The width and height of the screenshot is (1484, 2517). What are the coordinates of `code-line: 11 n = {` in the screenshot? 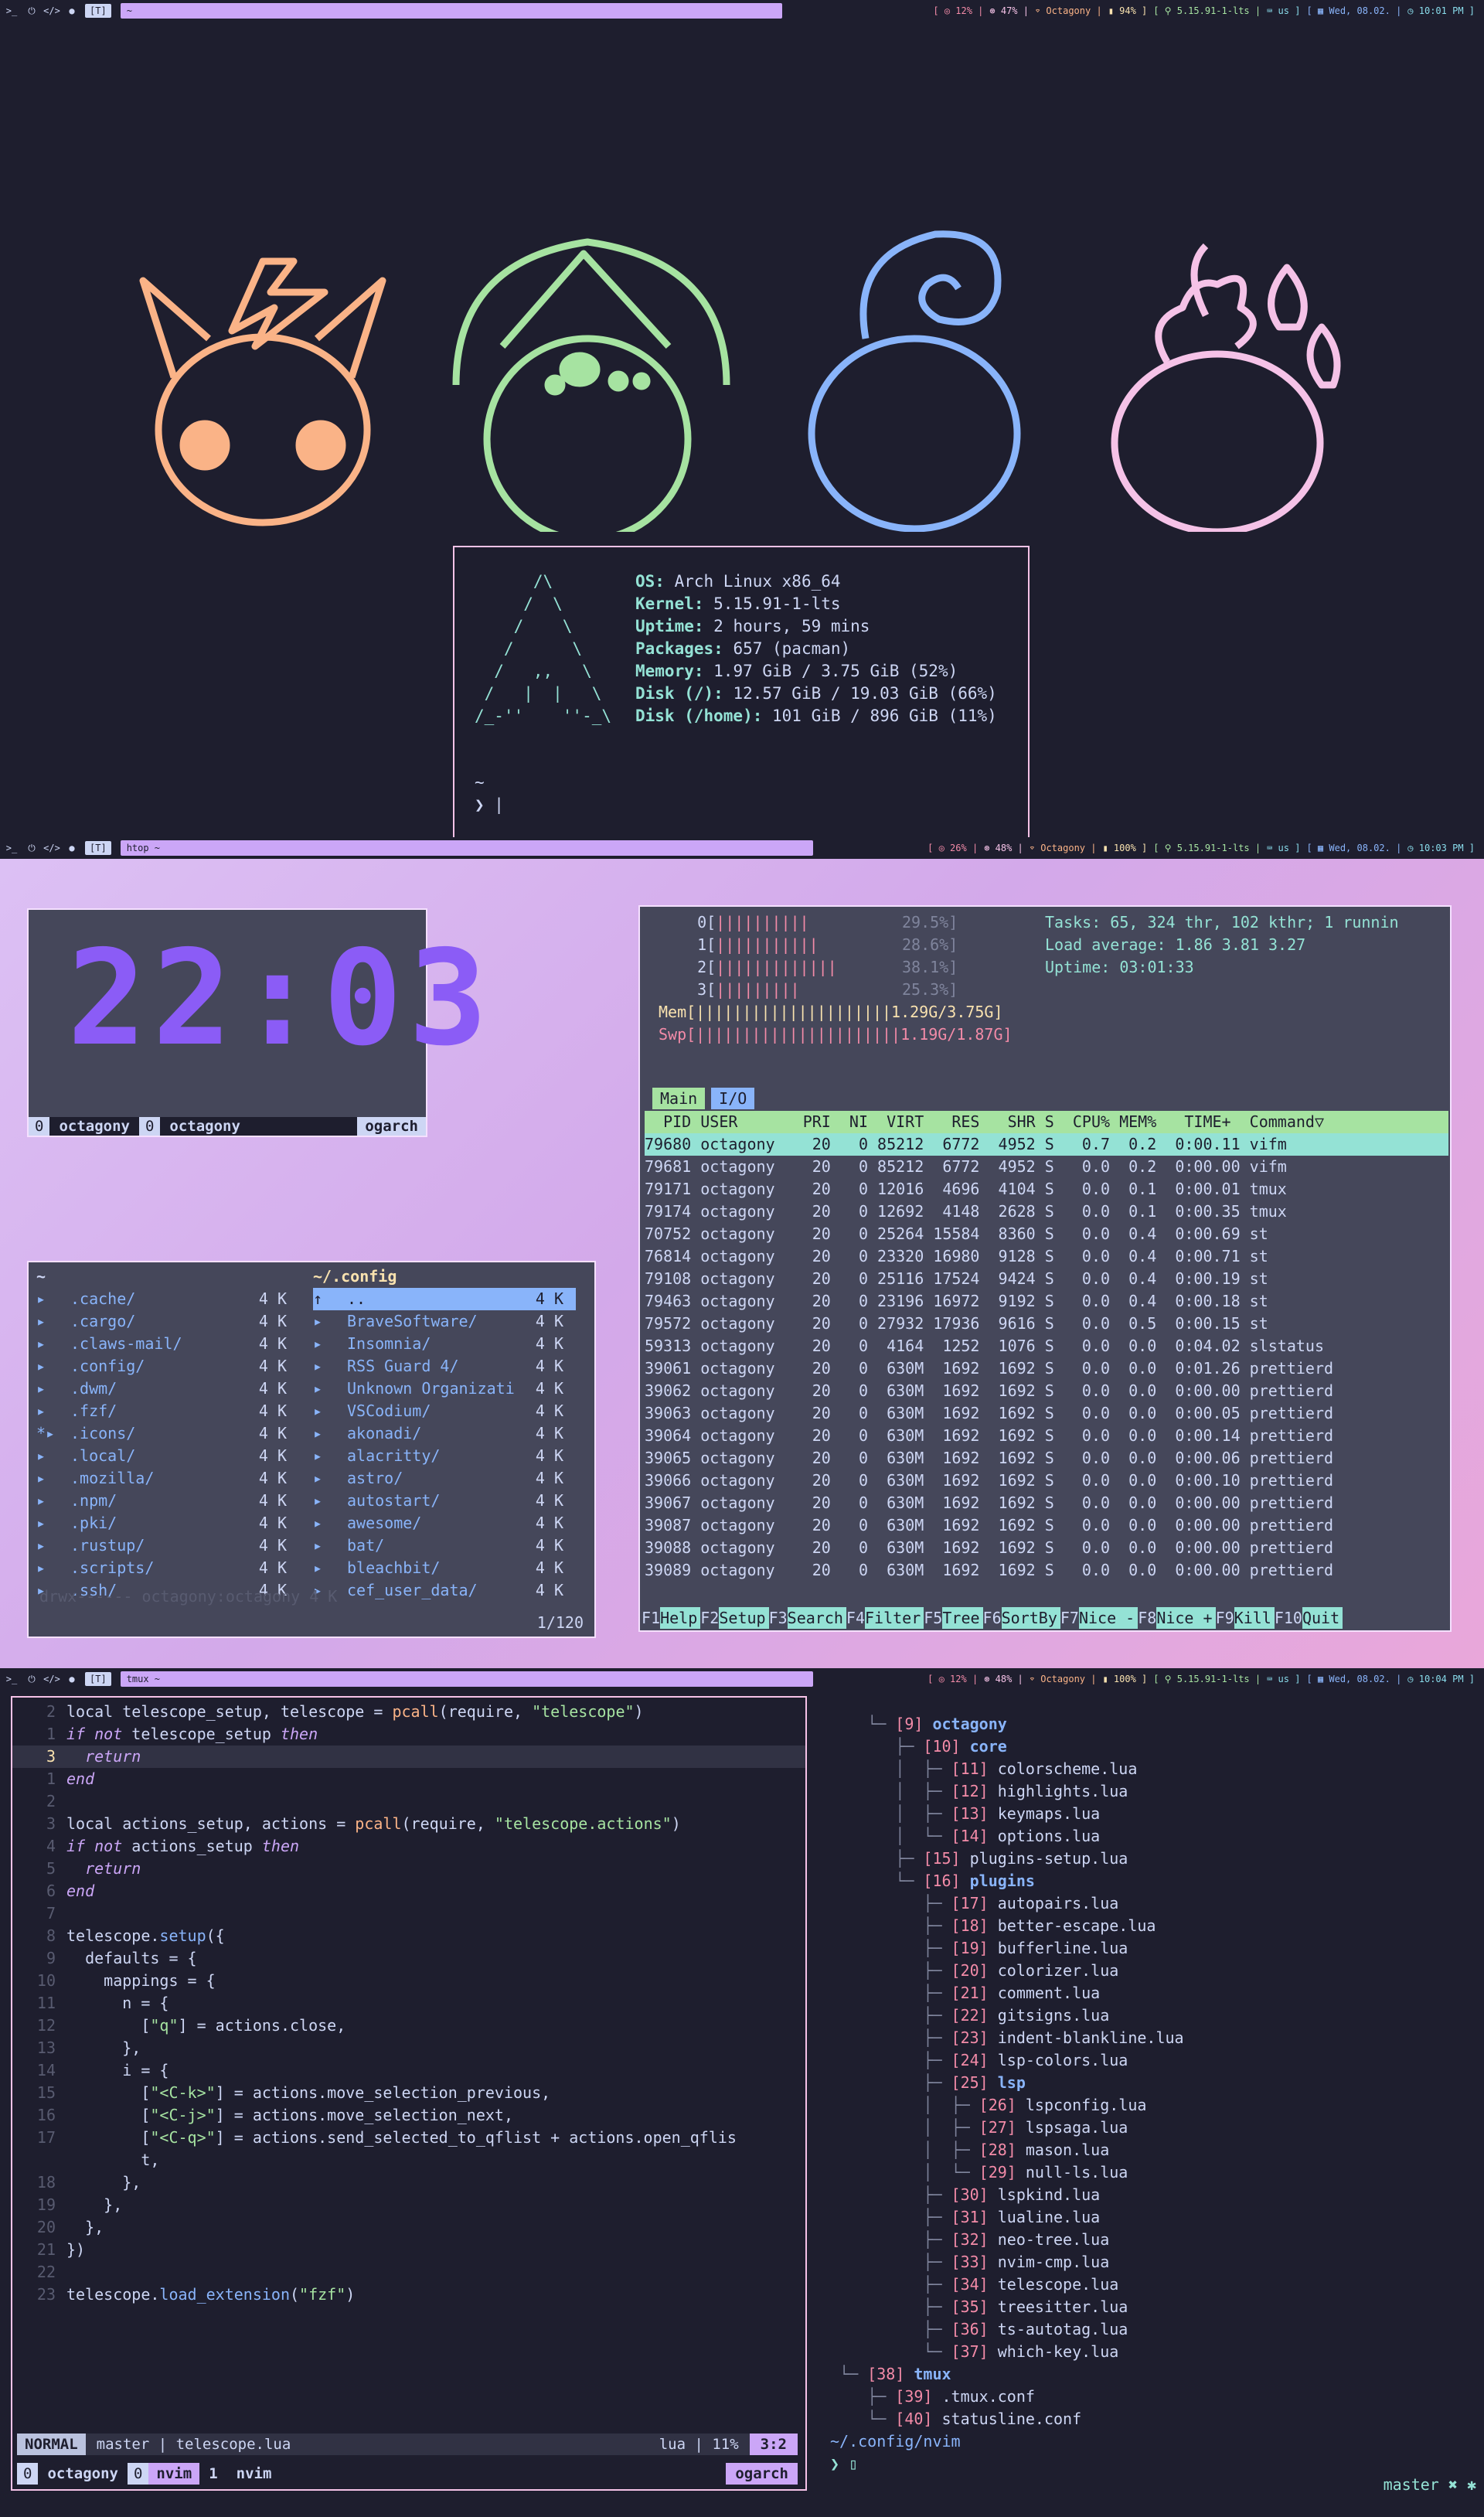 It's located at (408, 2003).